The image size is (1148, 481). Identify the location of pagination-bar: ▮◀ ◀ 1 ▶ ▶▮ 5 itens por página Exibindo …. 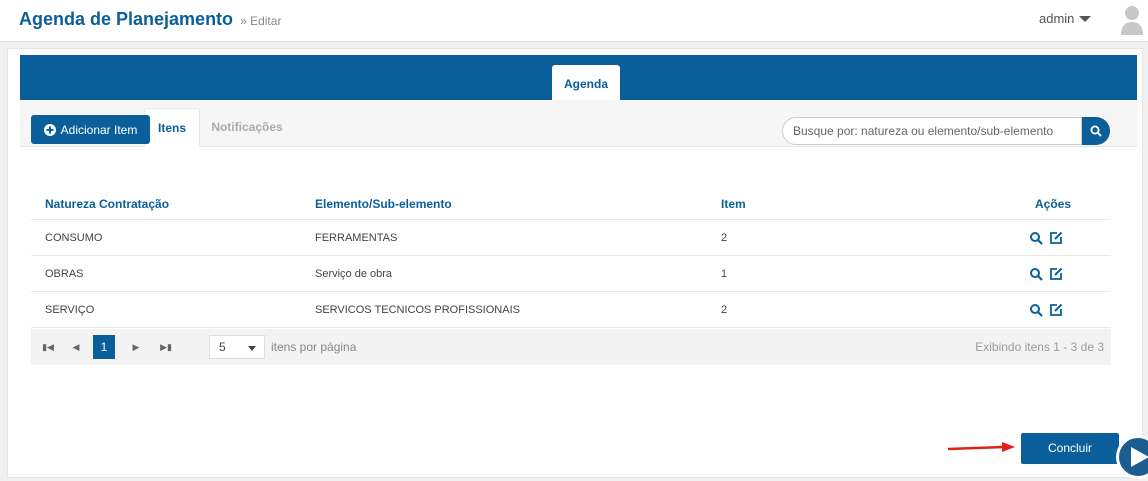
(571, 347).